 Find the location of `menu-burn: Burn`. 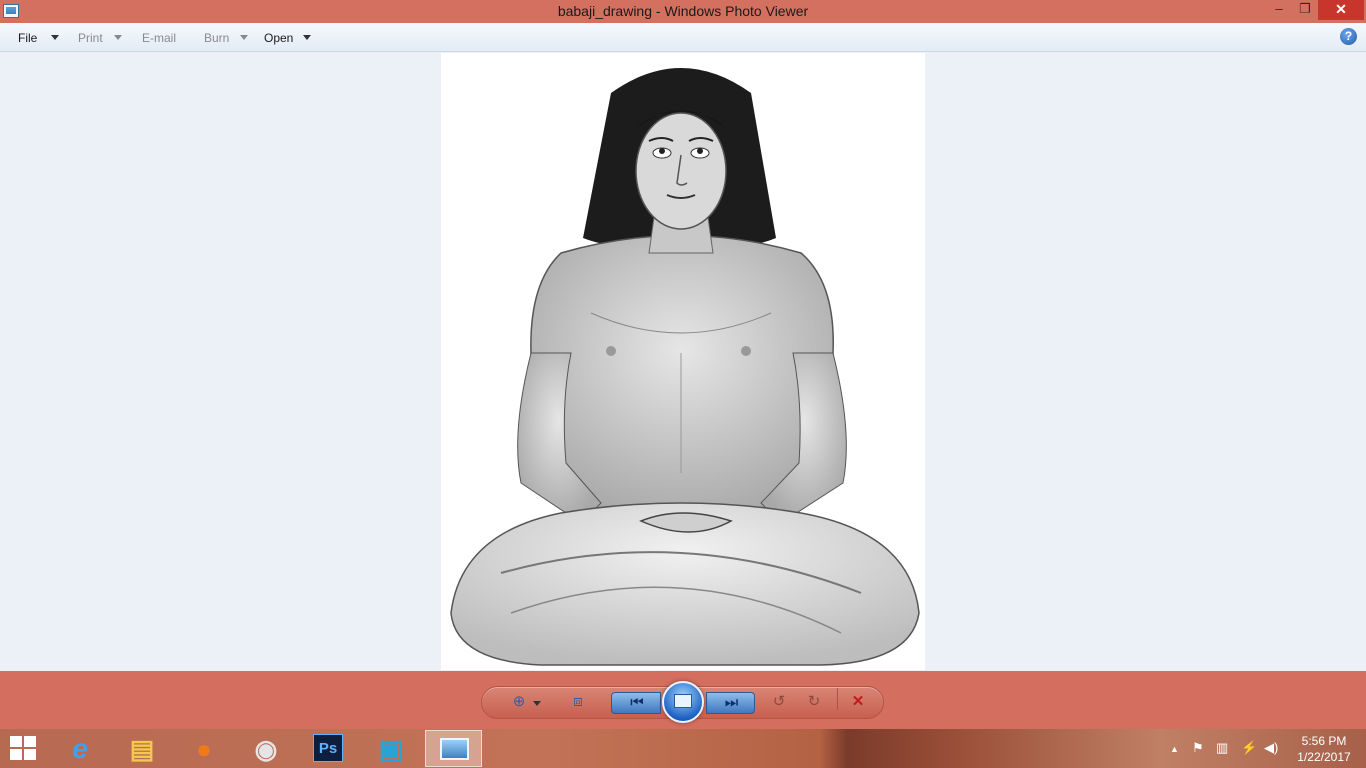

menu-burn: Burn is located at coordinates (216, 38).